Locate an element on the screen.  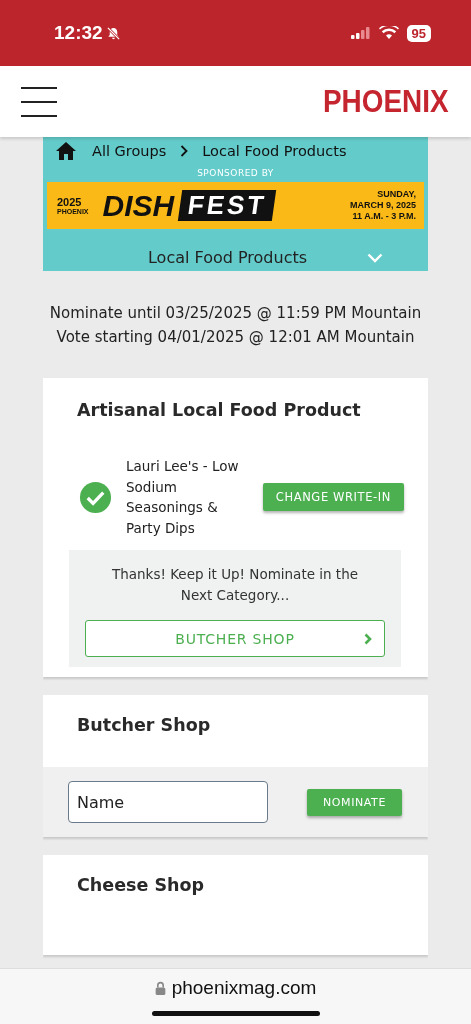
deadline-text: Nominate until 03/25/2025 @ 11:59 PM Mountain is located at coordinates (235, 313).